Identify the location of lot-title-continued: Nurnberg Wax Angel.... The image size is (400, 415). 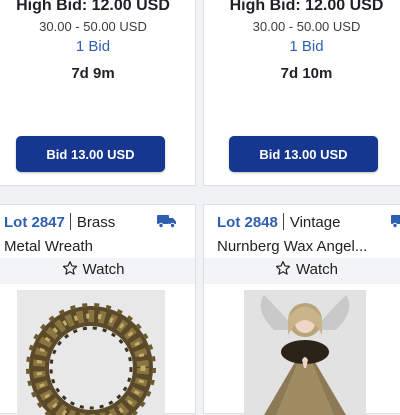
(292, 246).